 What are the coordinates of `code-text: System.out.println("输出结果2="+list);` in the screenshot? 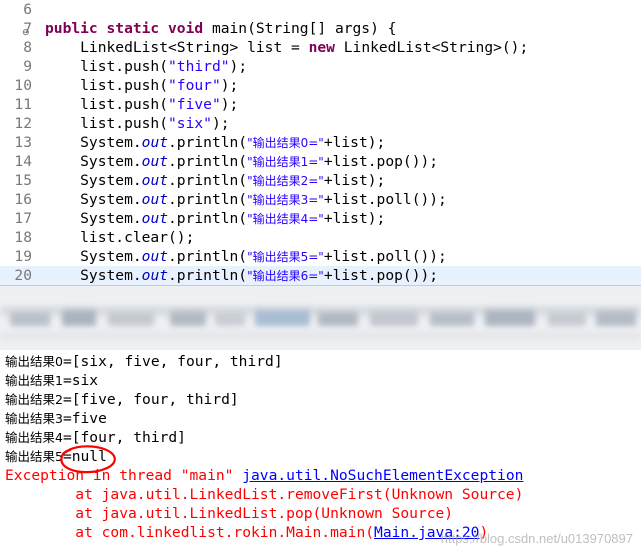 It's located at (215, 181).